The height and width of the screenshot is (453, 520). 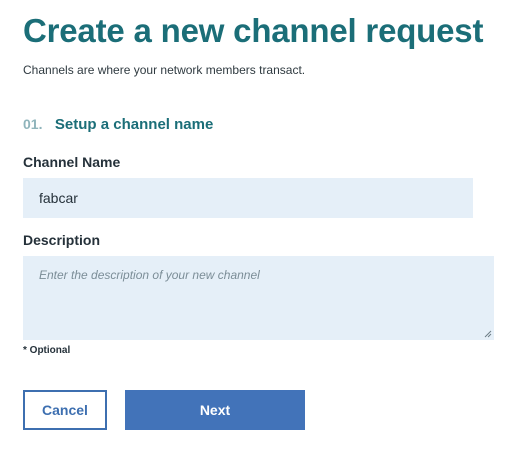 I want to click on channel-name-label: Channel Name, so click(x=72, y=162).